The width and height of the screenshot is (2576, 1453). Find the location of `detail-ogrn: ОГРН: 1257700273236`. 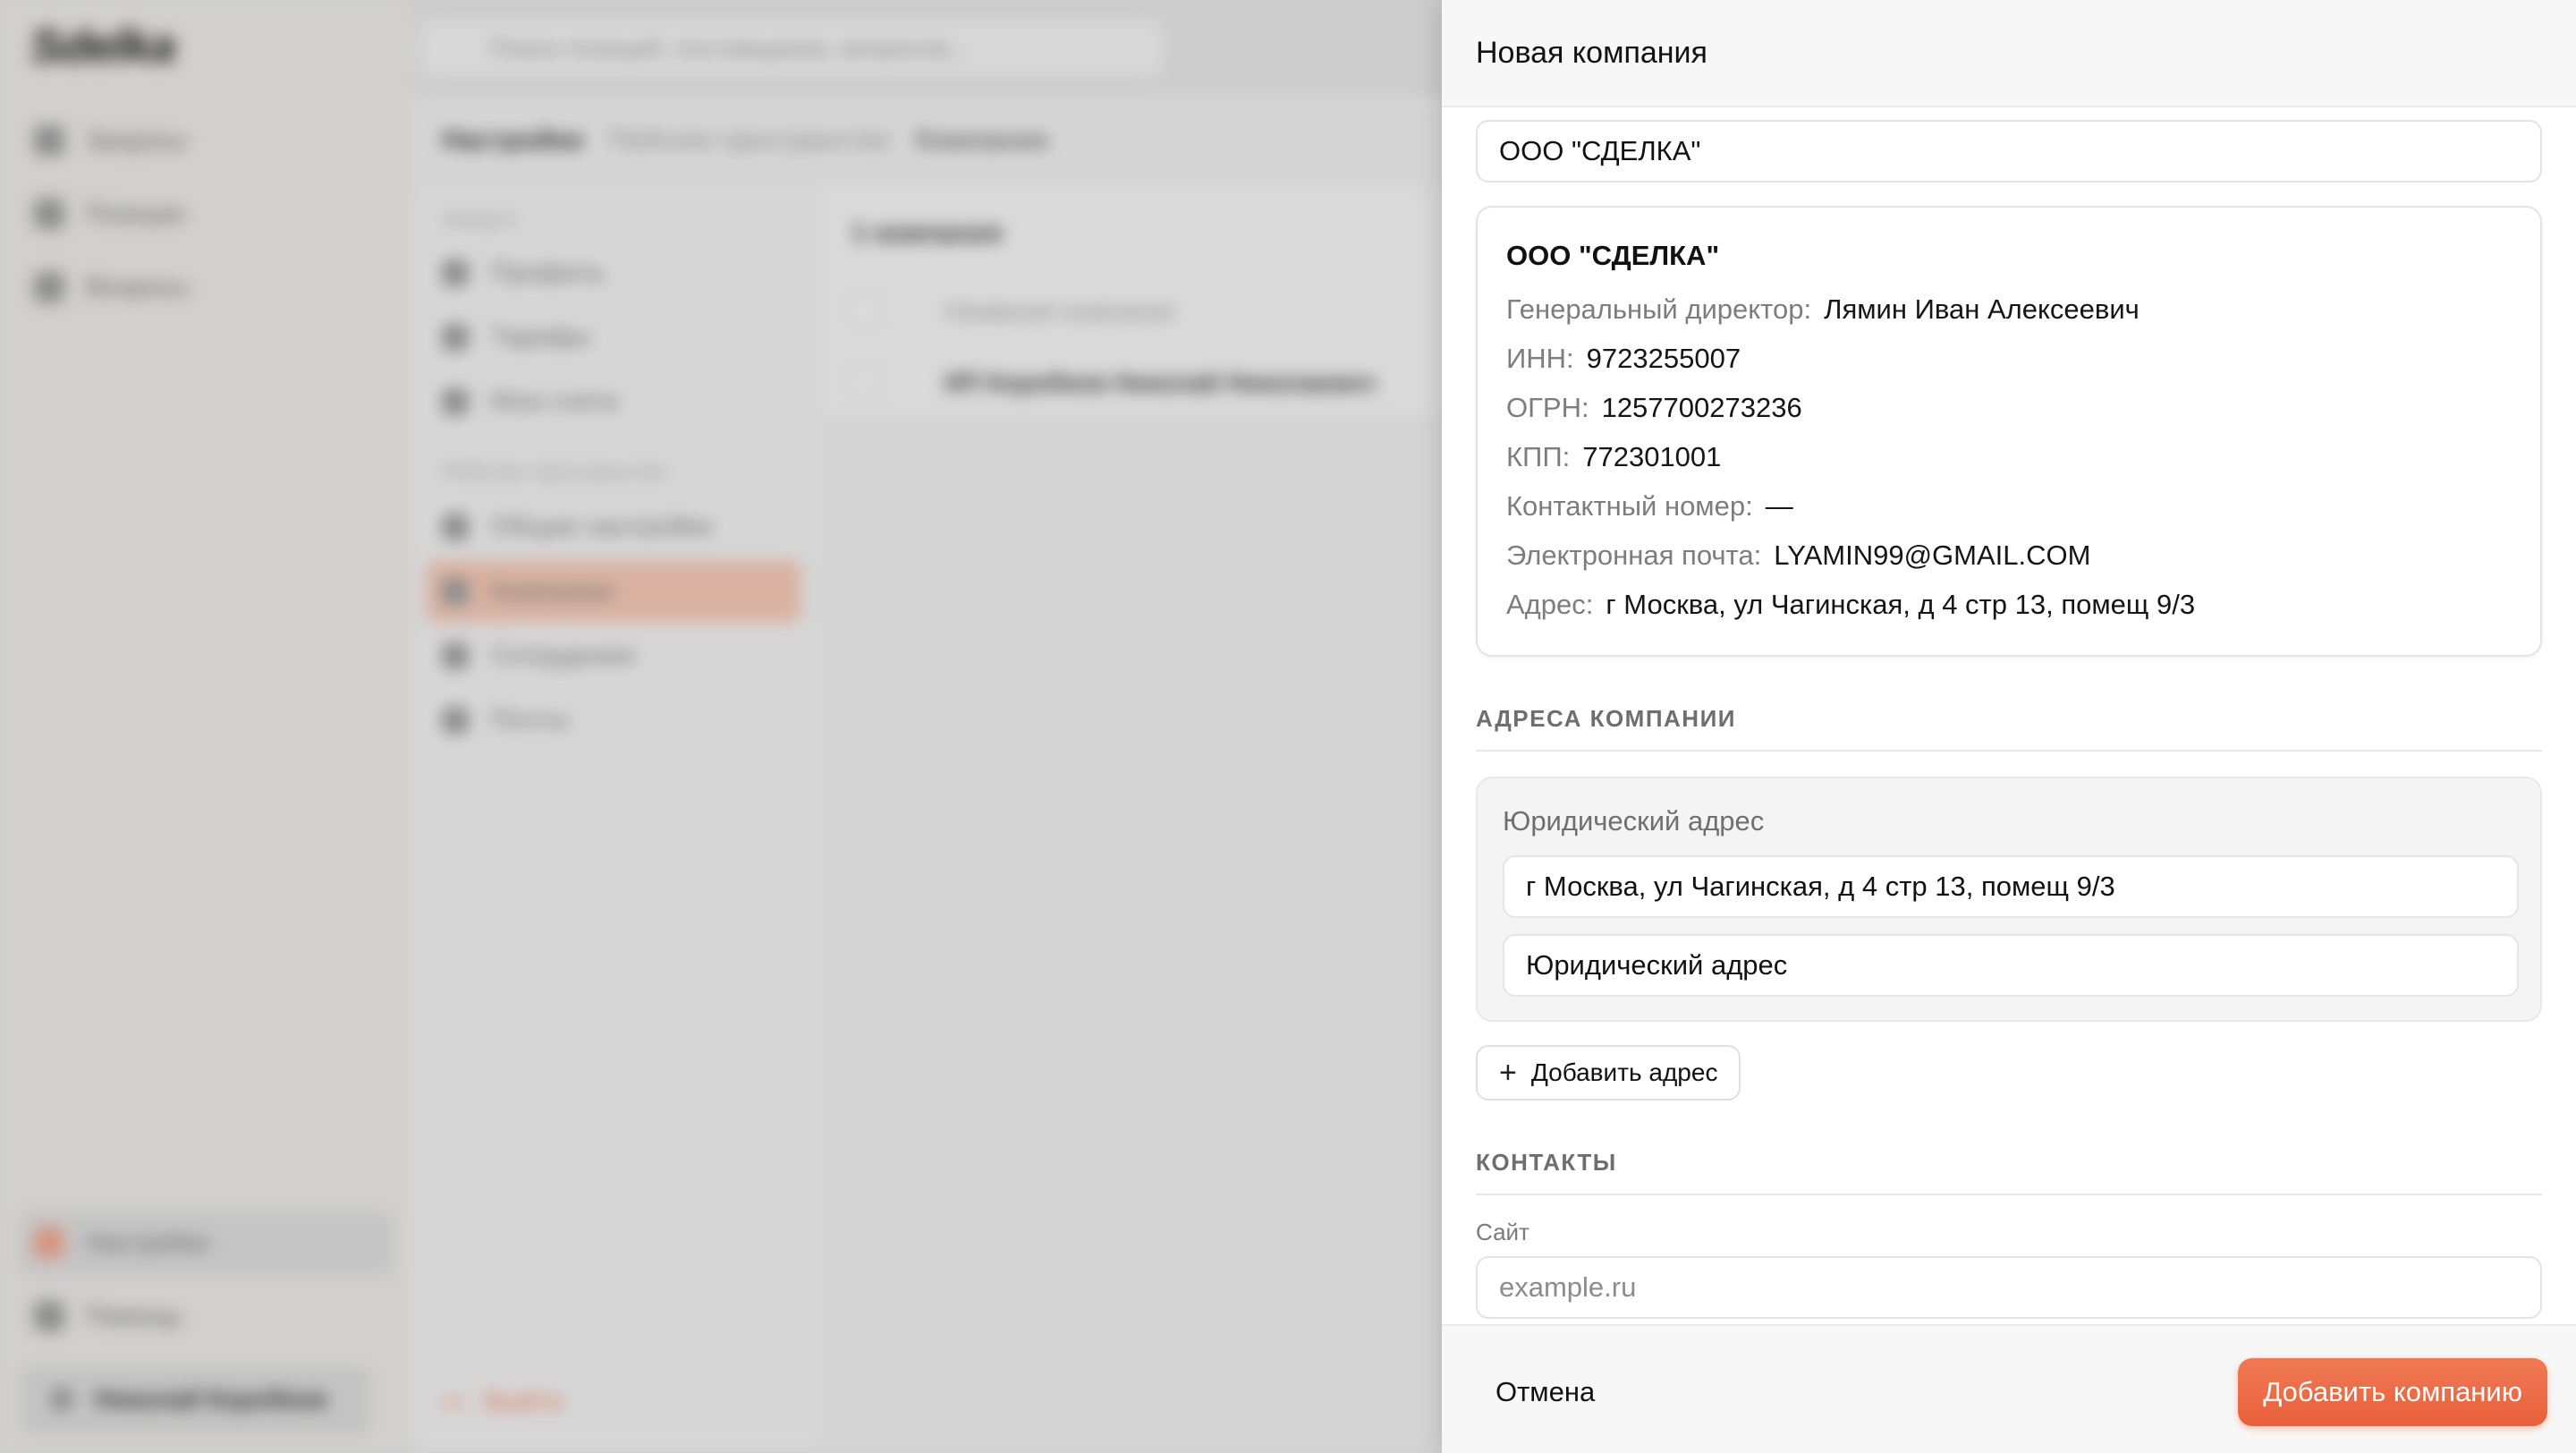

detail-ogrn: ОГРН: 1257700273236 is located at coordinates (1654, 407).